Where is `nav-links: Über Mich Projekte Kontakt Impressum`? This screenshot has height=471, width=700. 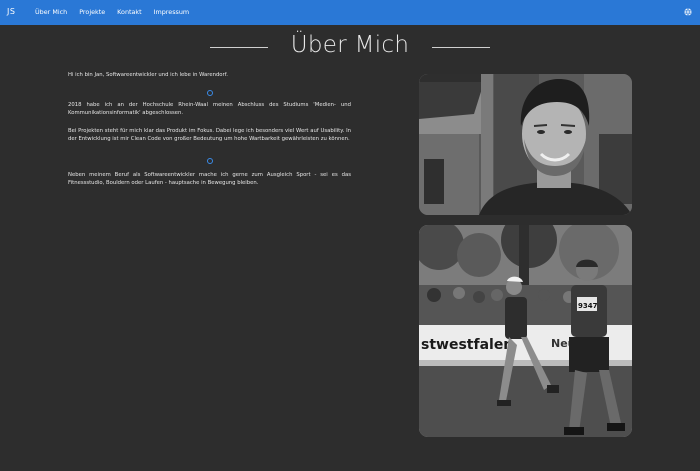 nav-links: Über Mich Projekte Kontakt Impressum is located at coordinates (118, 12).